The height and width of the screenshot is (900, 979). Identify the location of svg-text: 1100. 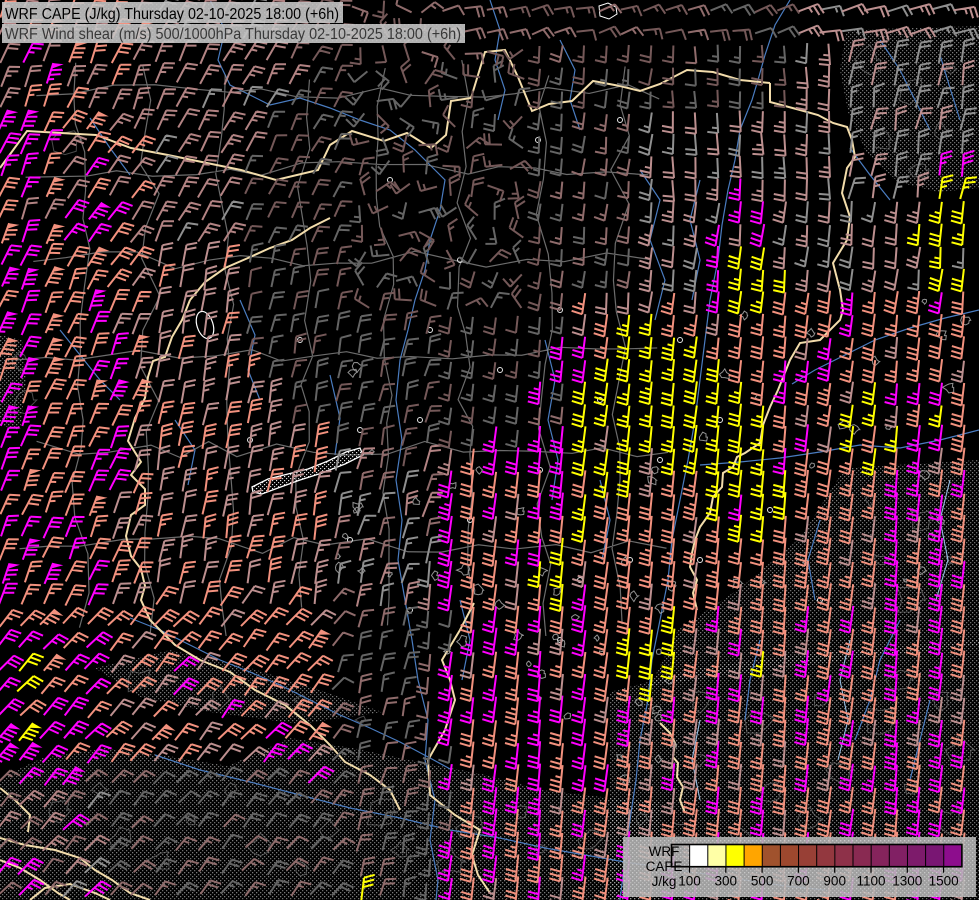
(870, 881).